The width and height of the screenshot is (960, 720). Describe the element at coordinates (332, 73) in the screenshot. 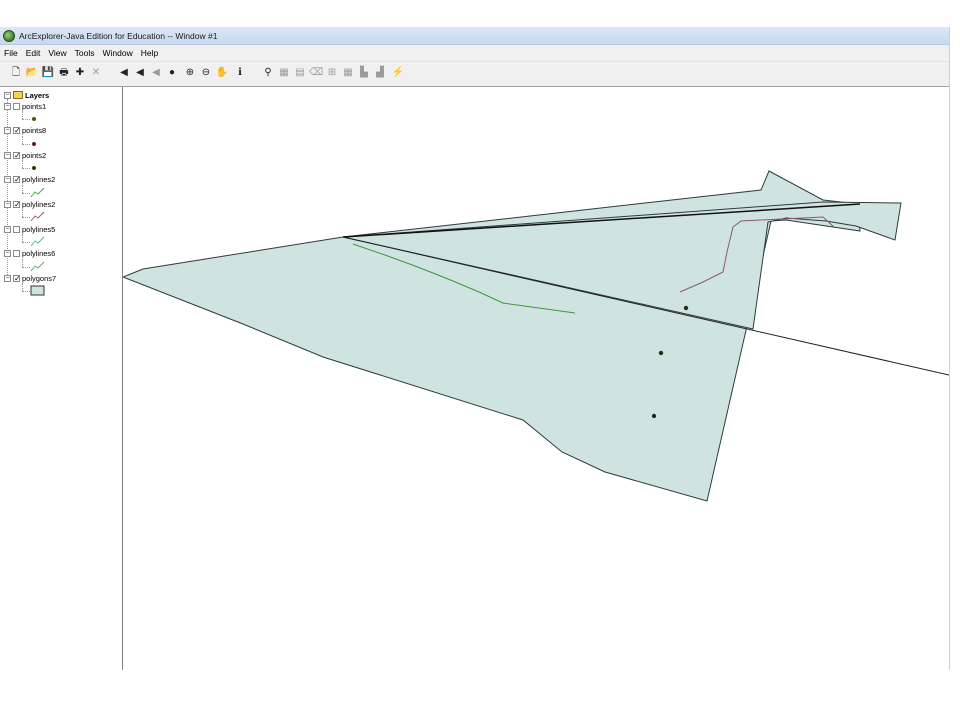

I see `measure-icon: ⊞` at that location.